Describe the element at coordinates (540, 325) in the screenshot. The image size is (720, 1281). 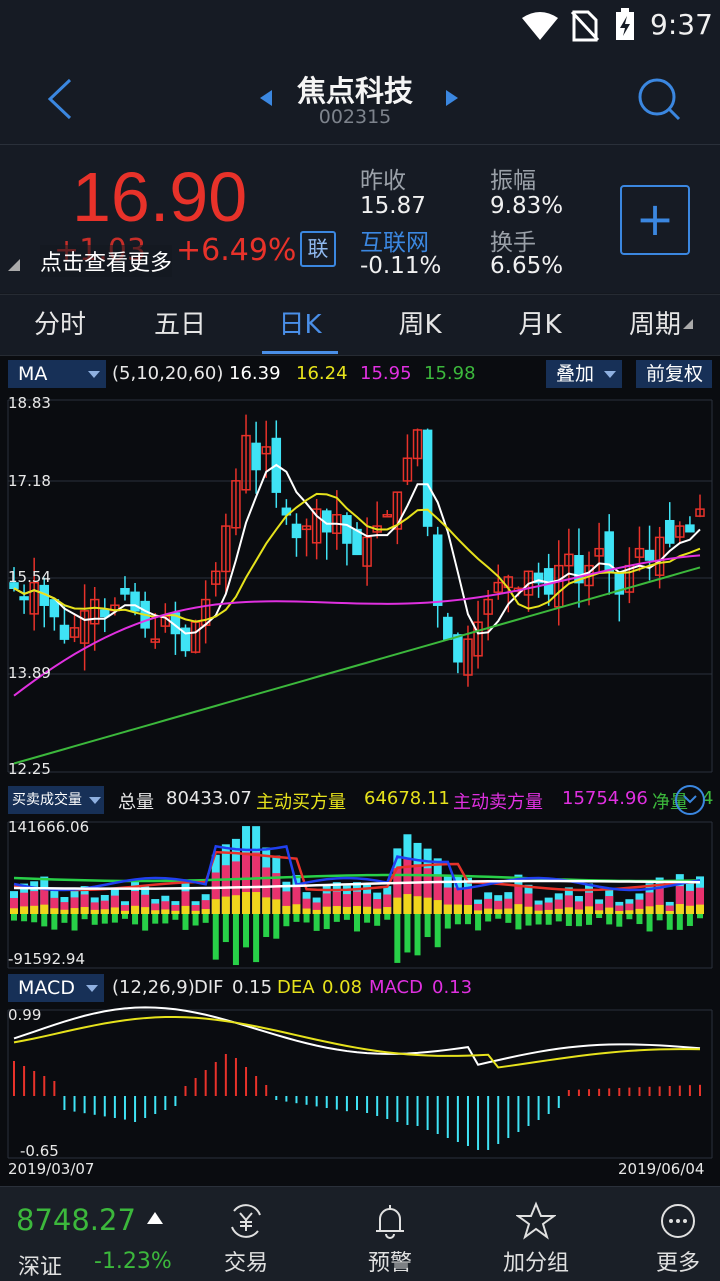
I see `tab-monthly-k: 月K` at that location.